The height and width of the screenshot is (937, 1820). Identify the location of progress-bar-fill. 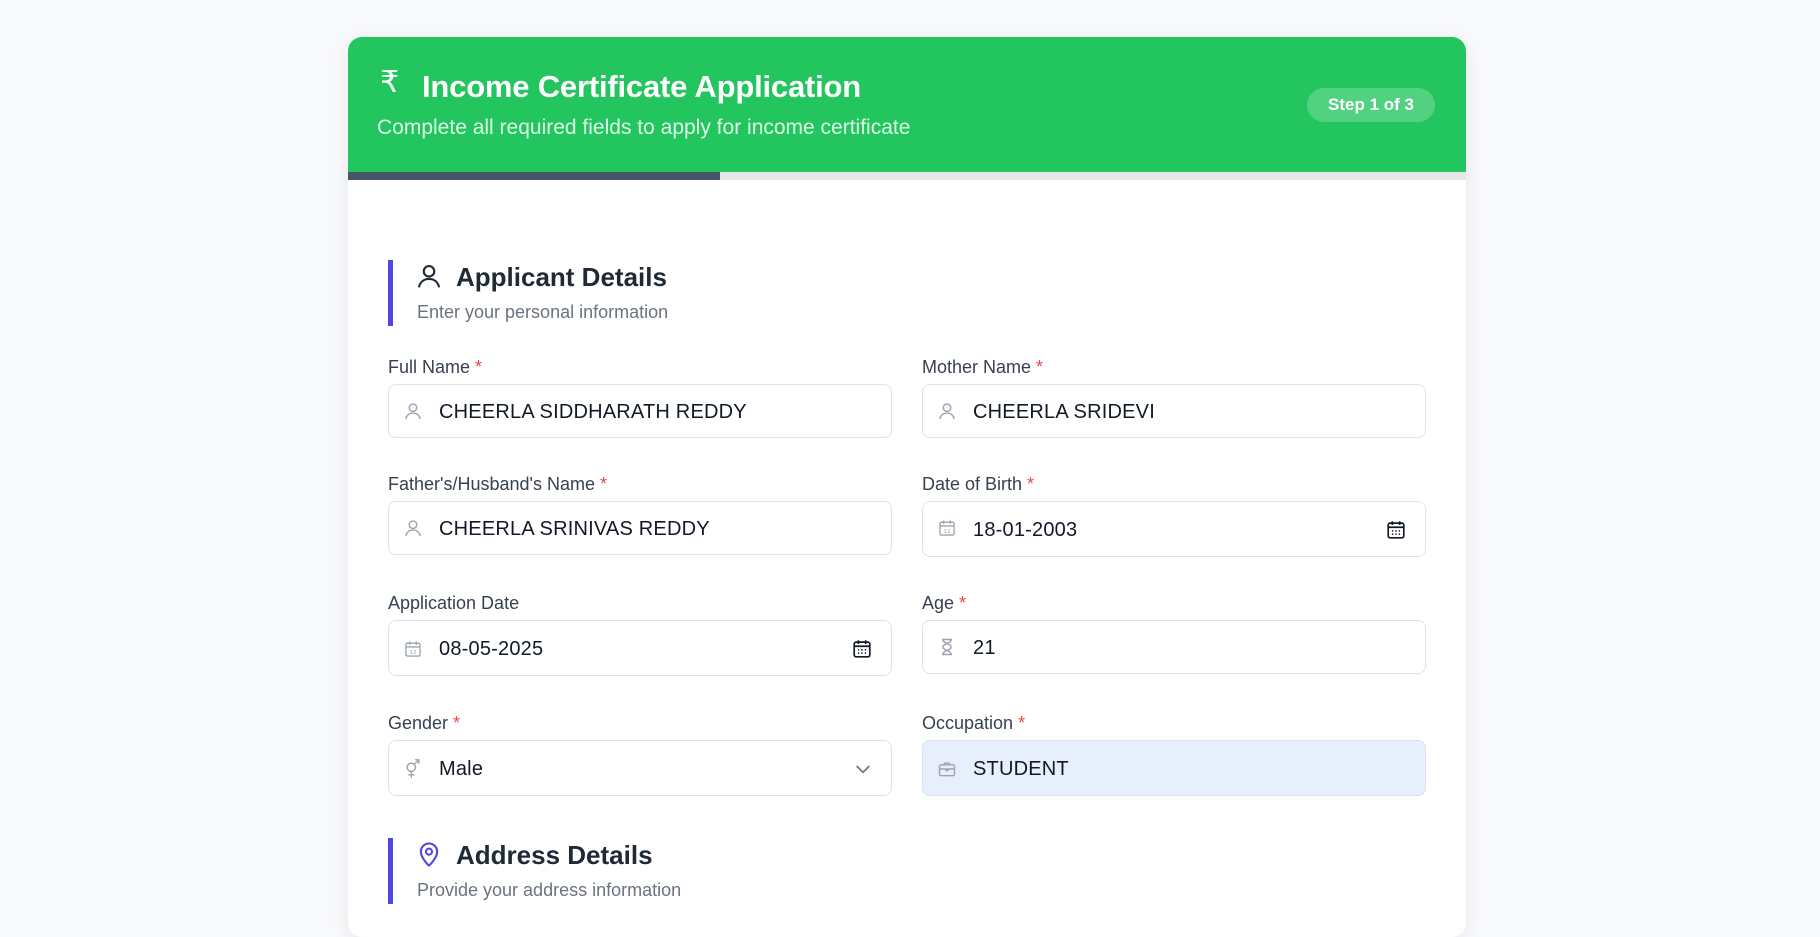
(534, 176).